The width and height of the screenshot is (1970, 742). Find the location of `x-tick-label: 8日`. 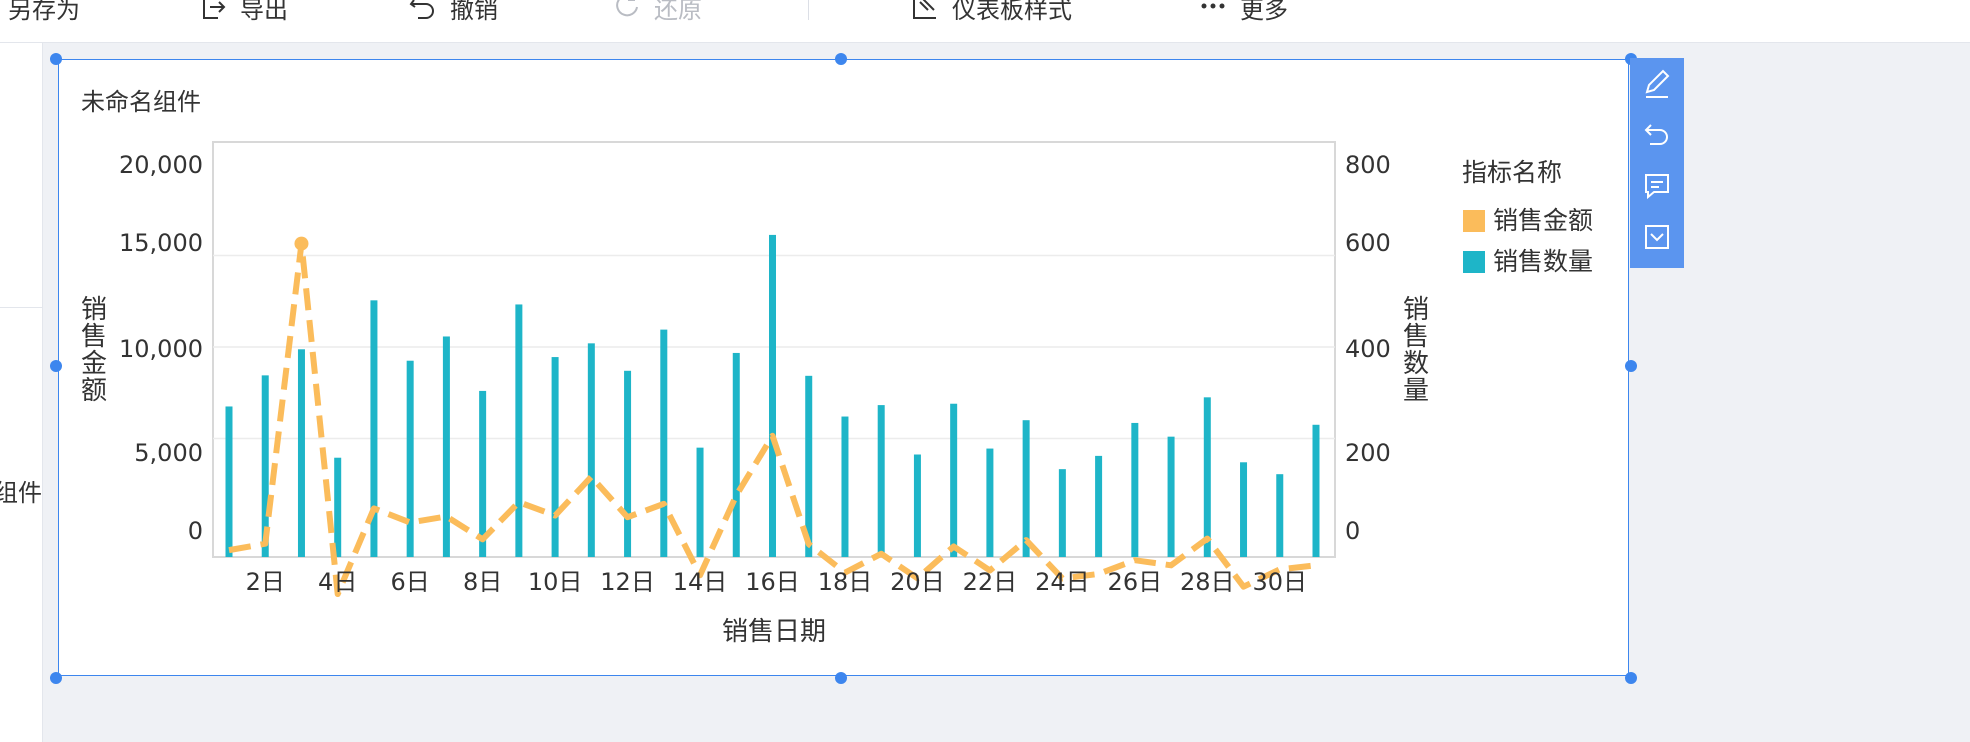

x-tick-label: 8日 is located at coordinates (482, 582).